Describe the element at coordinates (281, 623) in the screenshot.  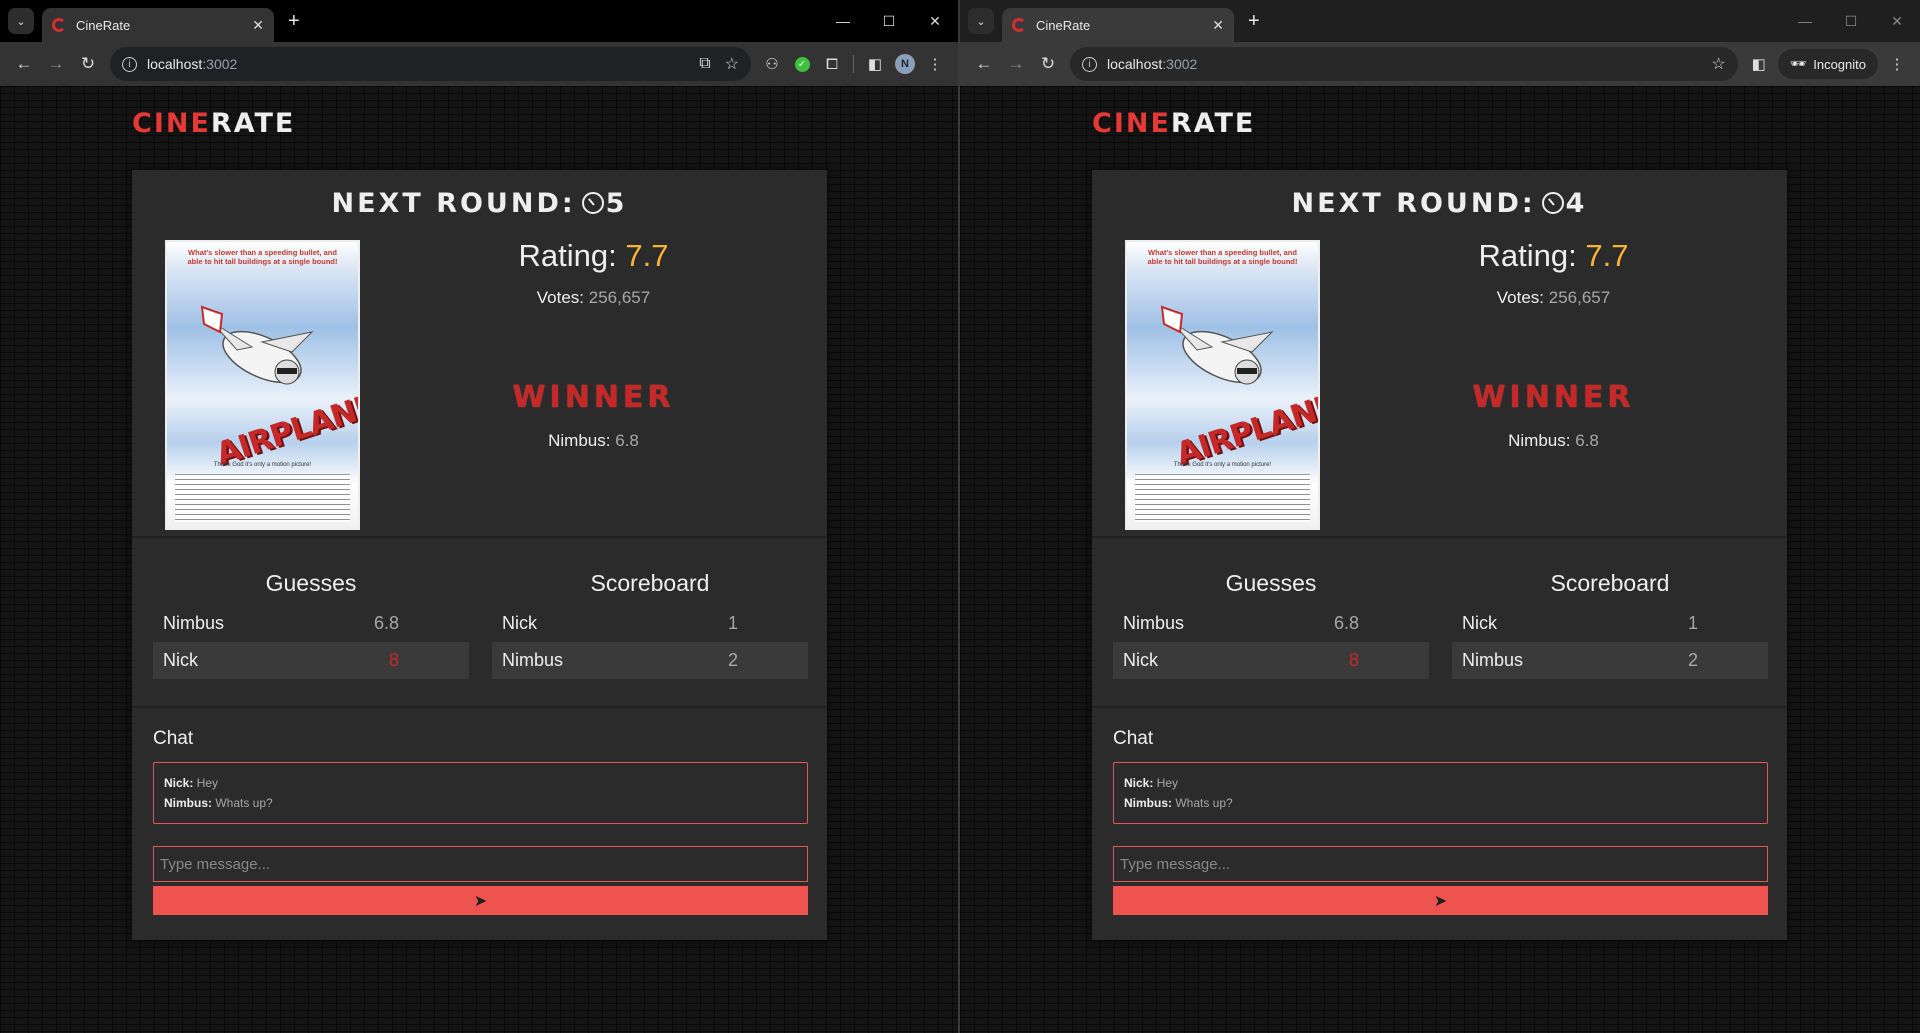
I see `guess-row: Nimbus 6.8` at that location.